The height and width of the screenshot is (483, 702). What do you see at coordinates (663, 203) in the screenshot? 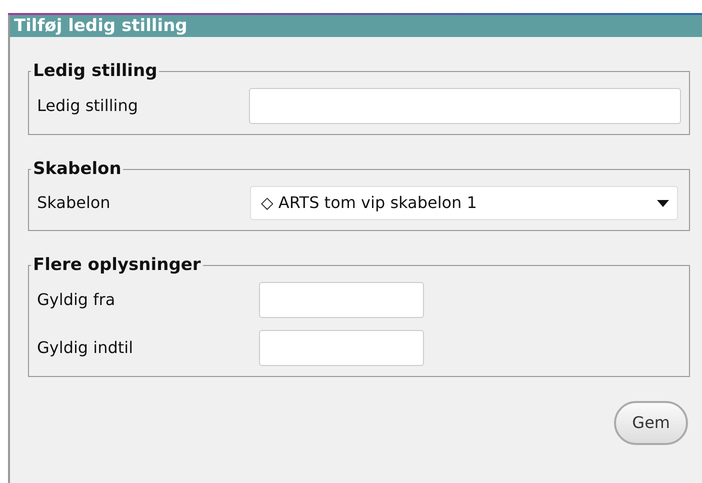
I see `caret-icon` at bounding box center [663, 203].